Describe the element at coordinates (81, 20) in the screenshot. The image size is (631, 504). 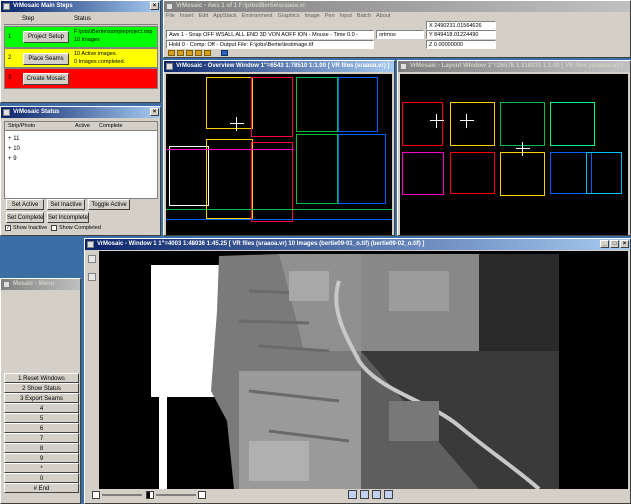
I see `steps-header: Step Status` at that location.